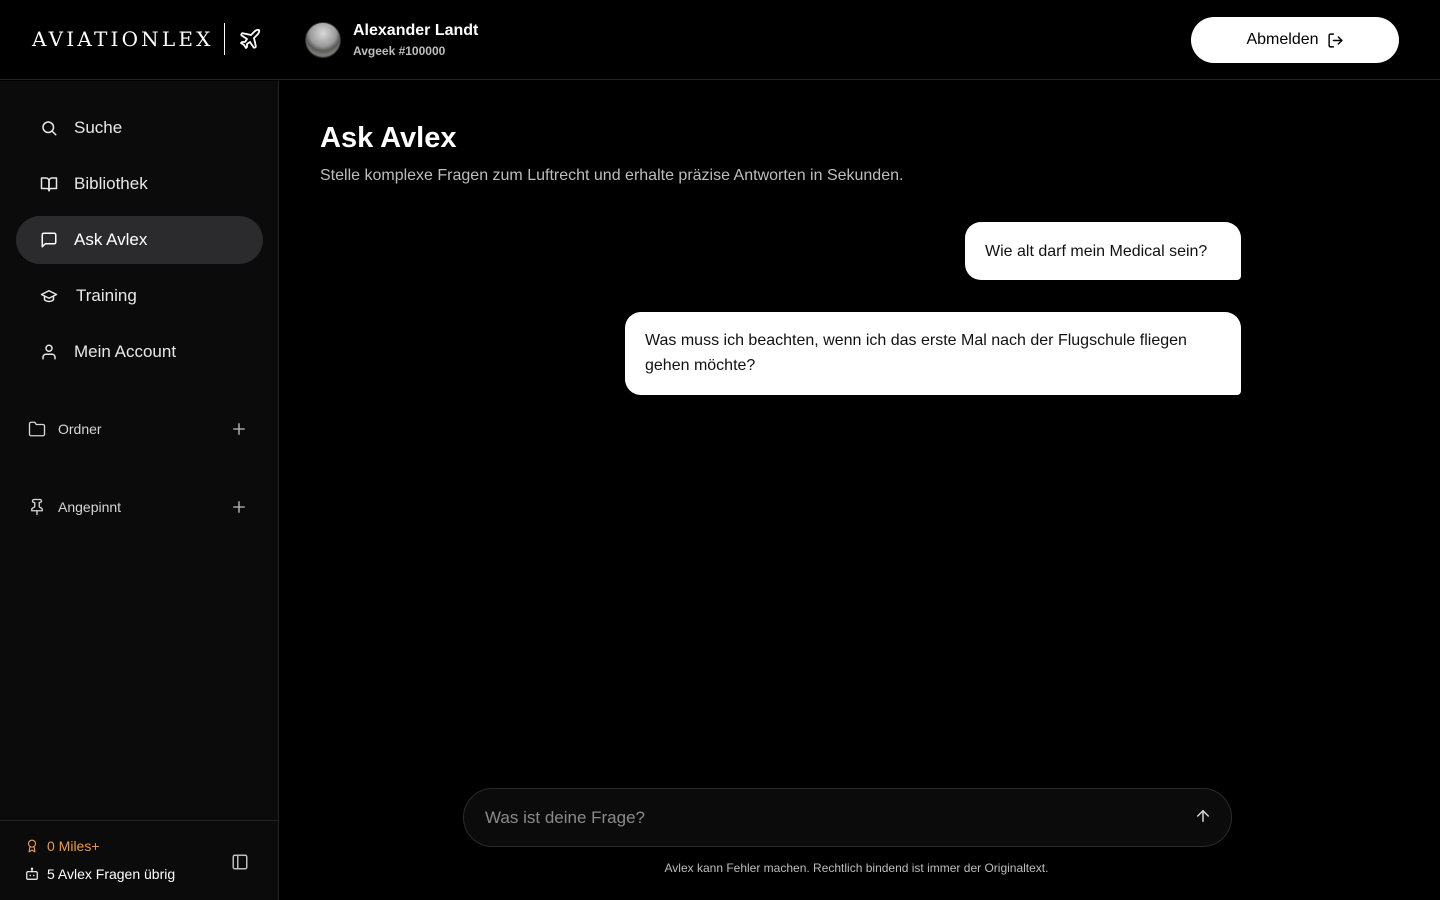 This screenshot has width=1440, height=900. Describe the element at coordinates (240, 862) in the screenshot. I see `sidebar-collapse-icon` at that location.